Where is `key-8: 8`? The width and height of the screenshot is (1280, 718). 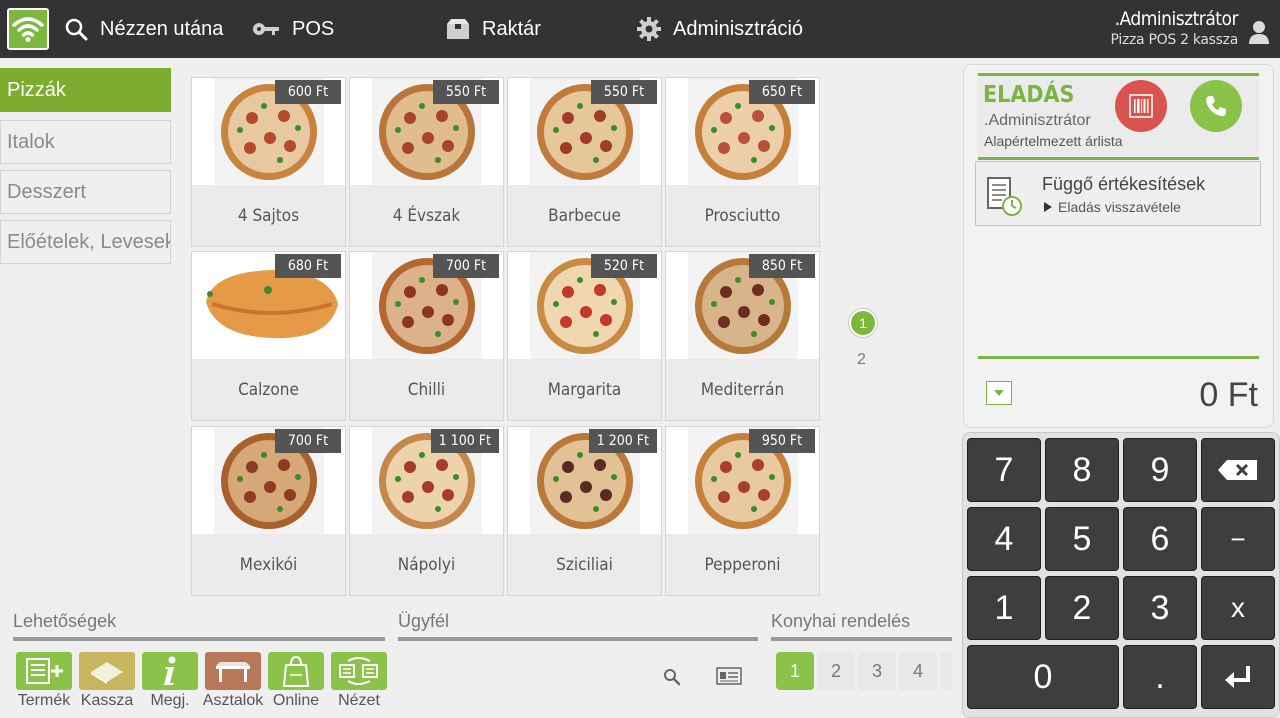
key-8: 8 is located at coordinates (1082, 470).